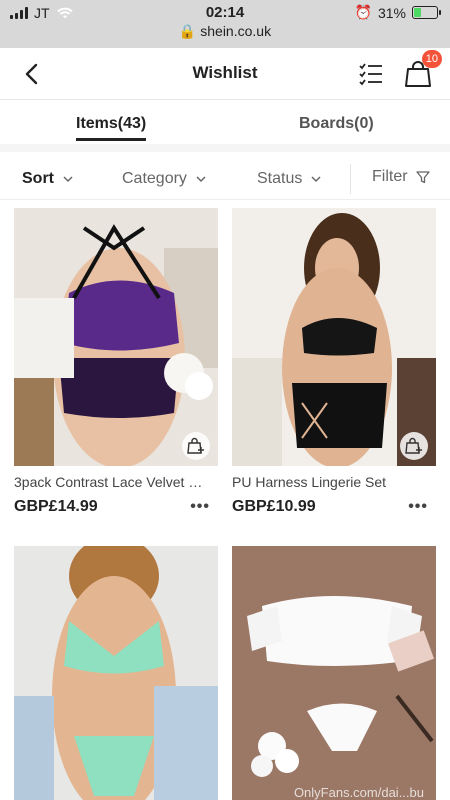 This screenshot has width=450, height=800. What do you see at coordinates (371, 74) in the screenshot?
I see `checklist-icon` at bounding box center [371, 74].